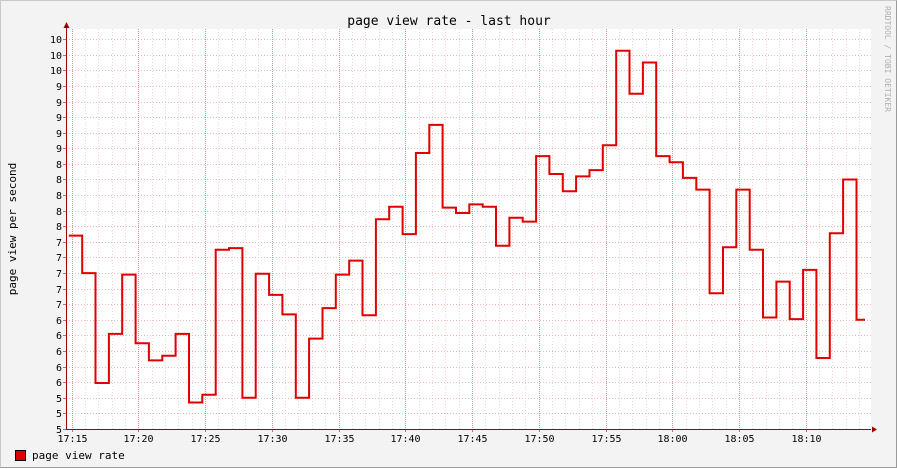 The image size is (897, 469). I want to click on x-axis-arrow, so click(874, 429).